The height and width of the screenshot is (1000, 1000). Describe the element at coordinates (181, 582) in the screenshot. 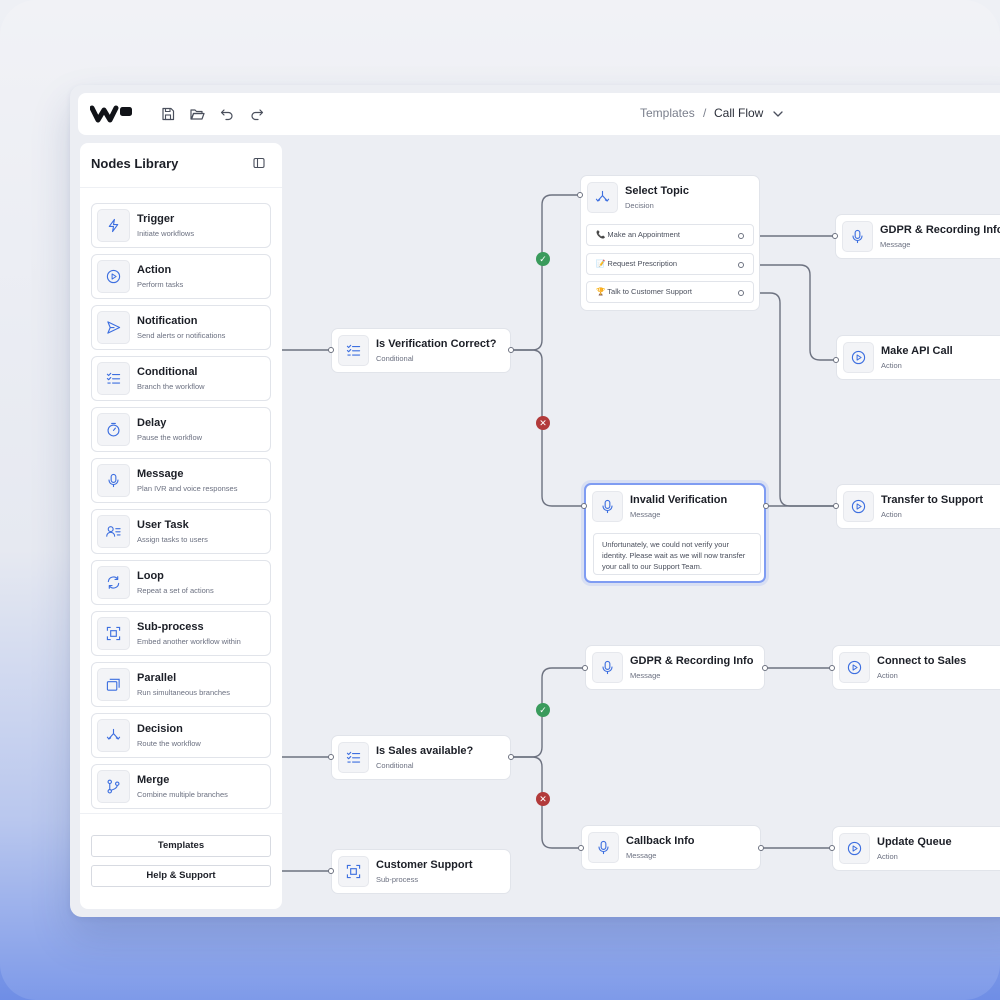

I see `library-item-loop: Loop Repeat a set of actions` at that location.